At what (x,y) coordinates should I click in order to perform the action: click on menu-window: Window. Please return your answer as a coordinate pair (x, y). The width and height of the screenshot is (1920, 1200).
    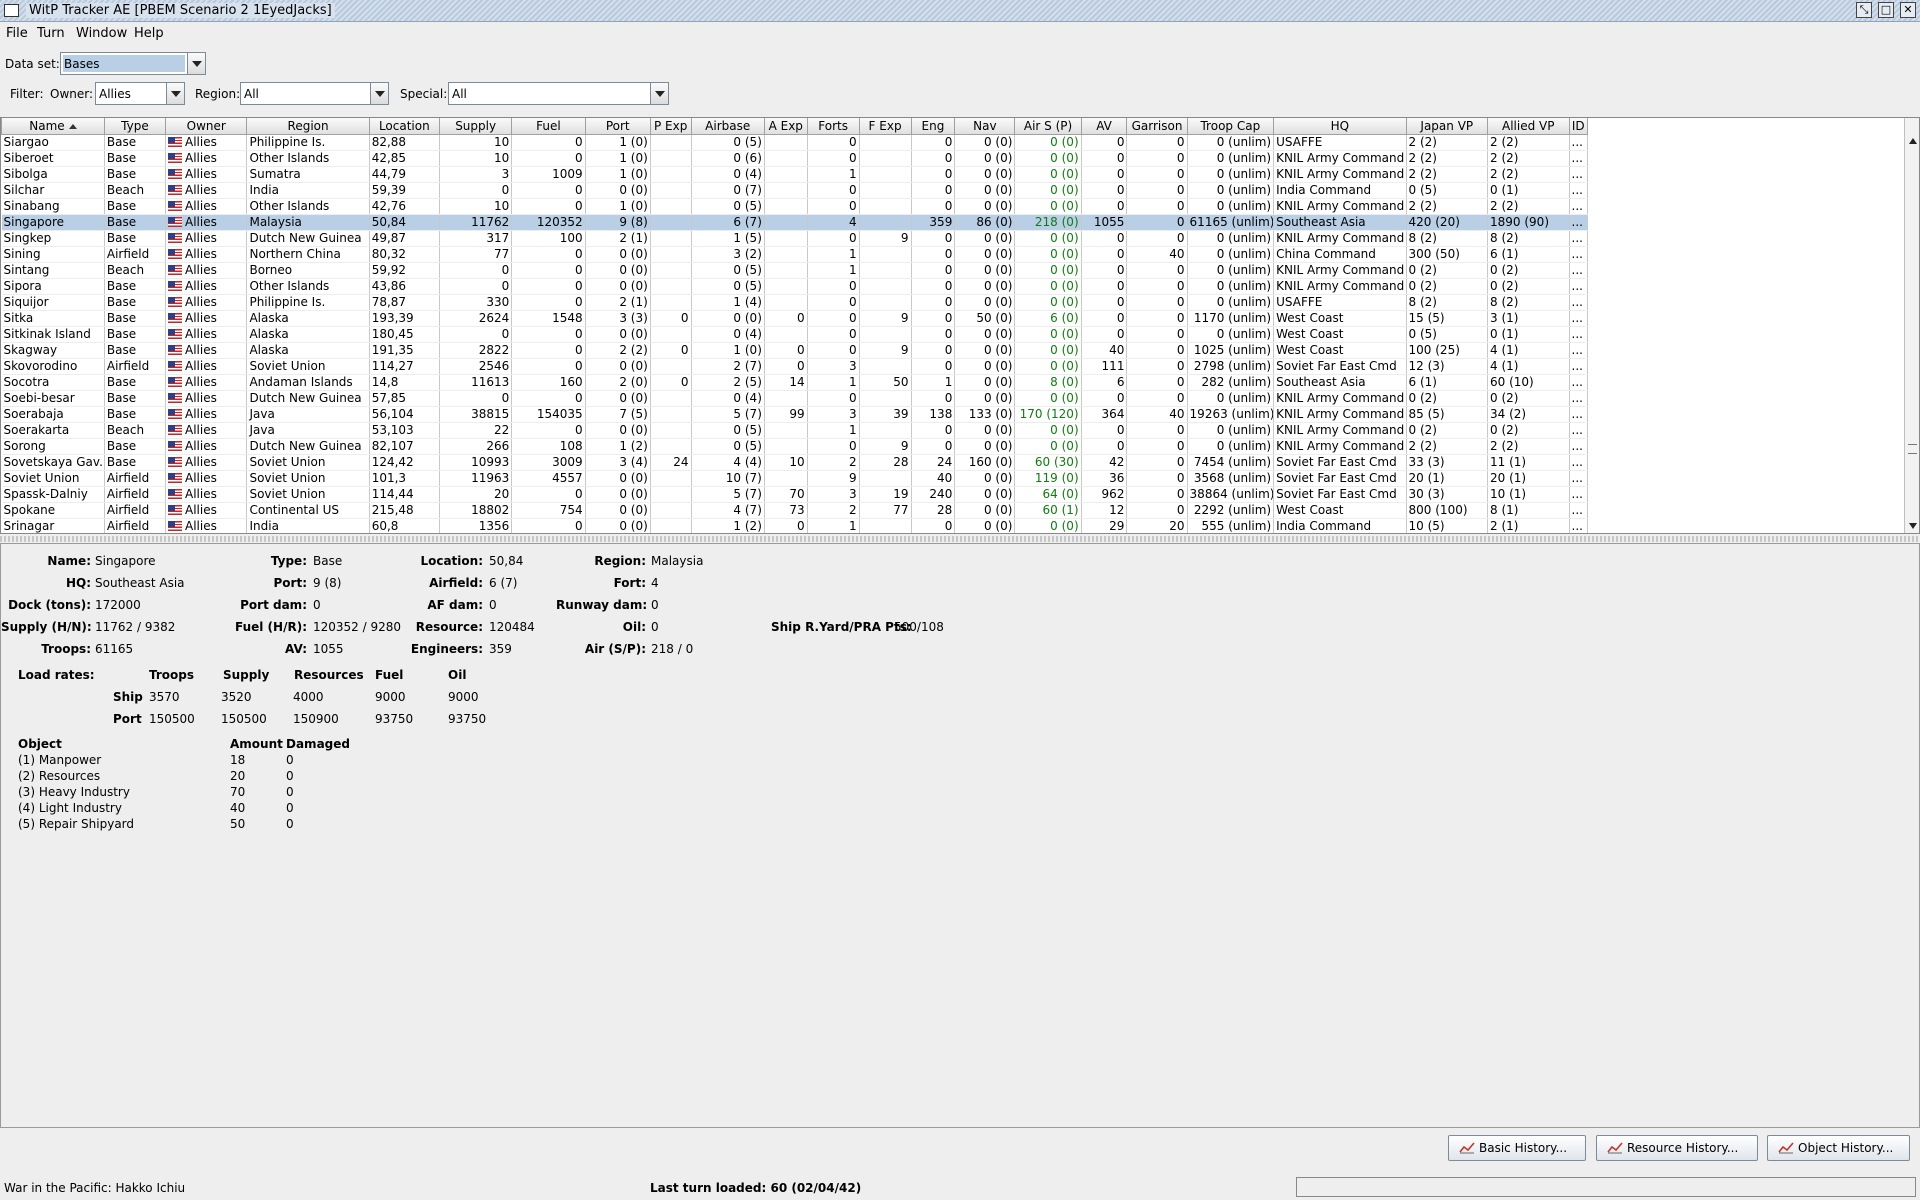
    Looking at the image, I should click on (101, 33).